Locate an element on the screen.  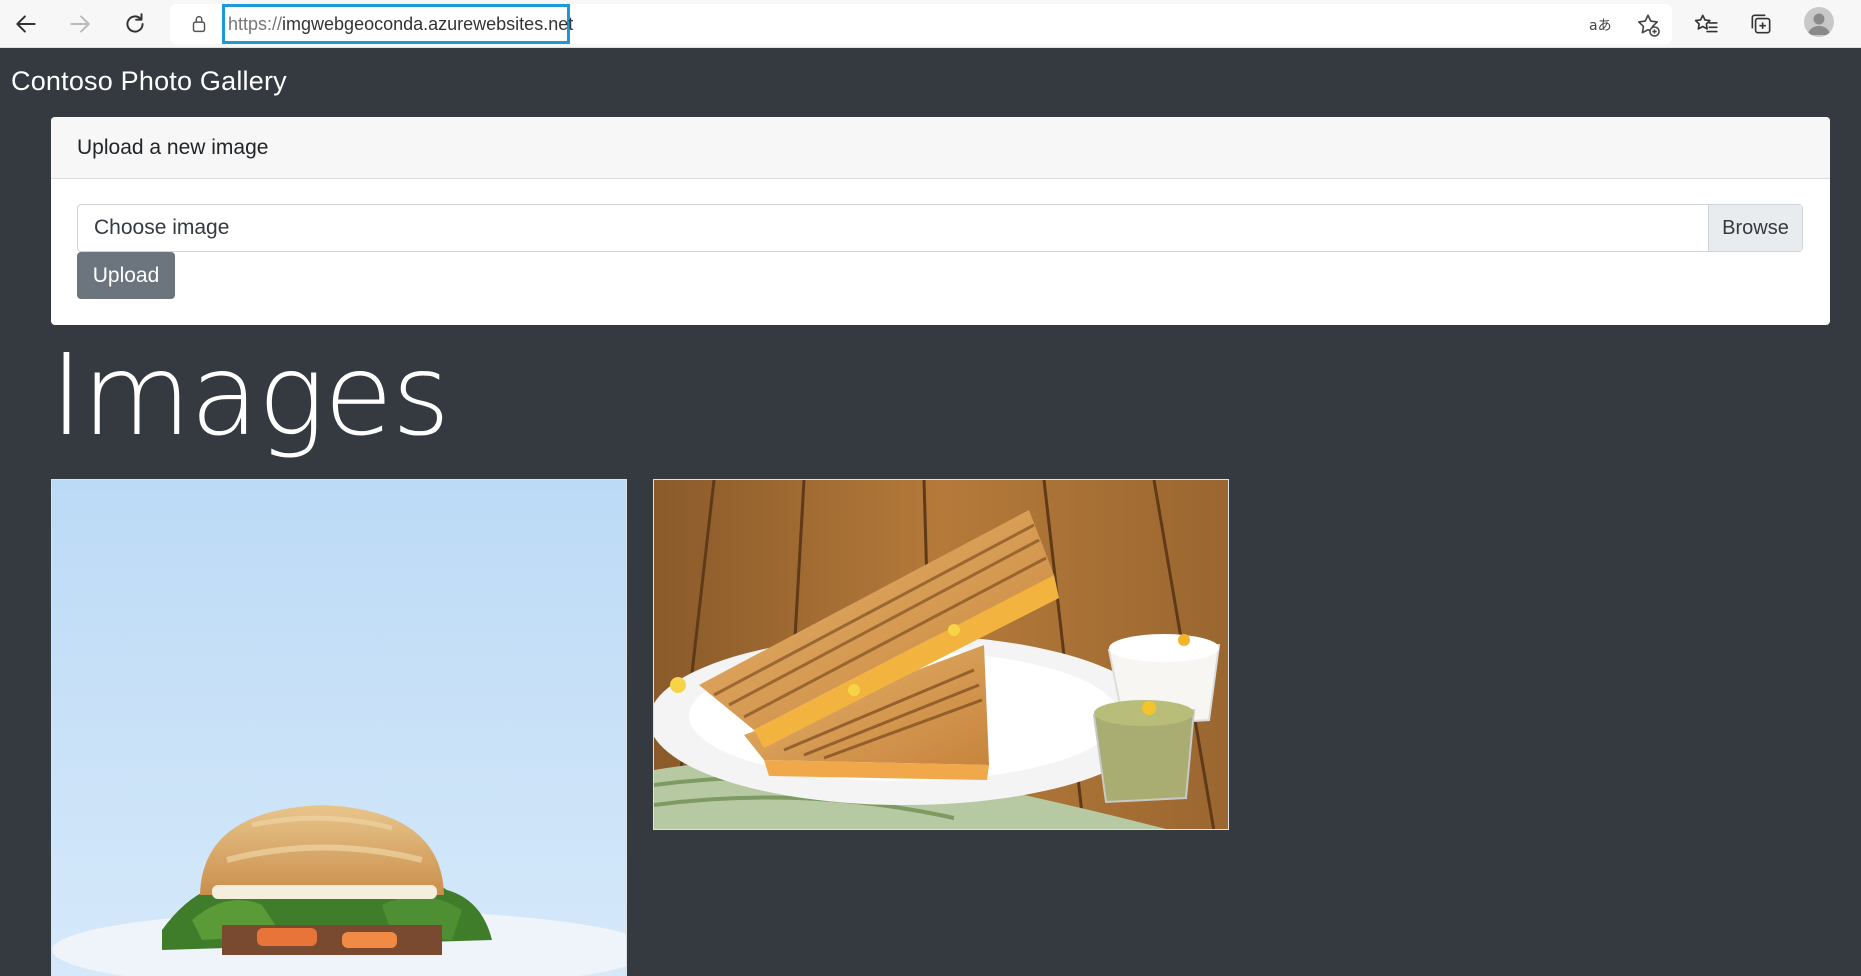
profile-icon is located at coordinates (1819, 22).